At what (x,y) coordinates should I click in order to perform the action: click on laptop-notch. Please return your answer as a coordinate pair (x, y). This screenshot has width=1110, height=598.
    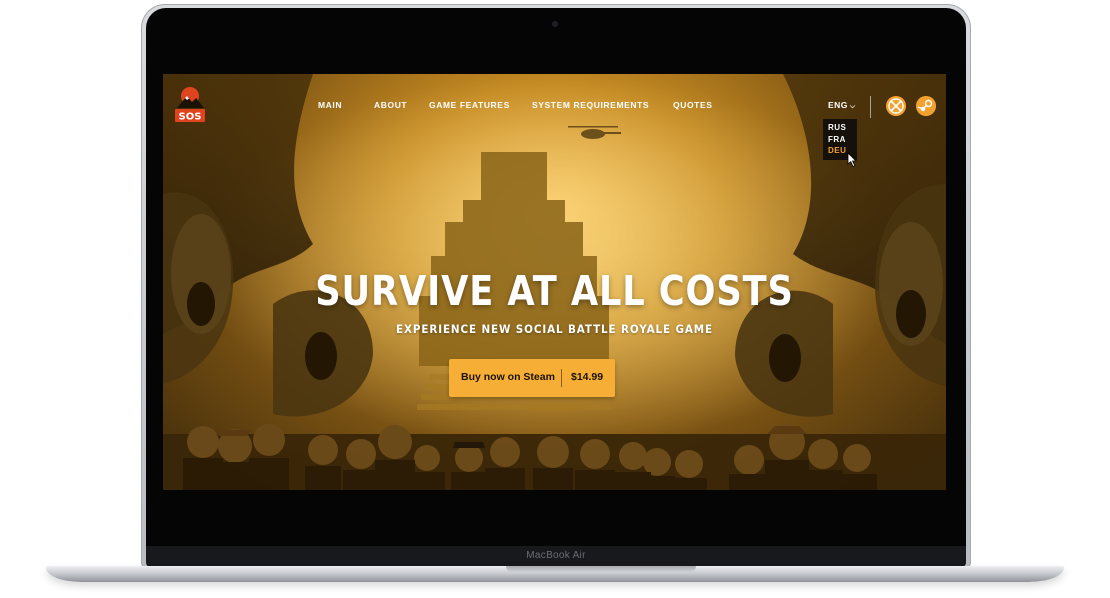
    Looking at the image, I should click on (601, 569).